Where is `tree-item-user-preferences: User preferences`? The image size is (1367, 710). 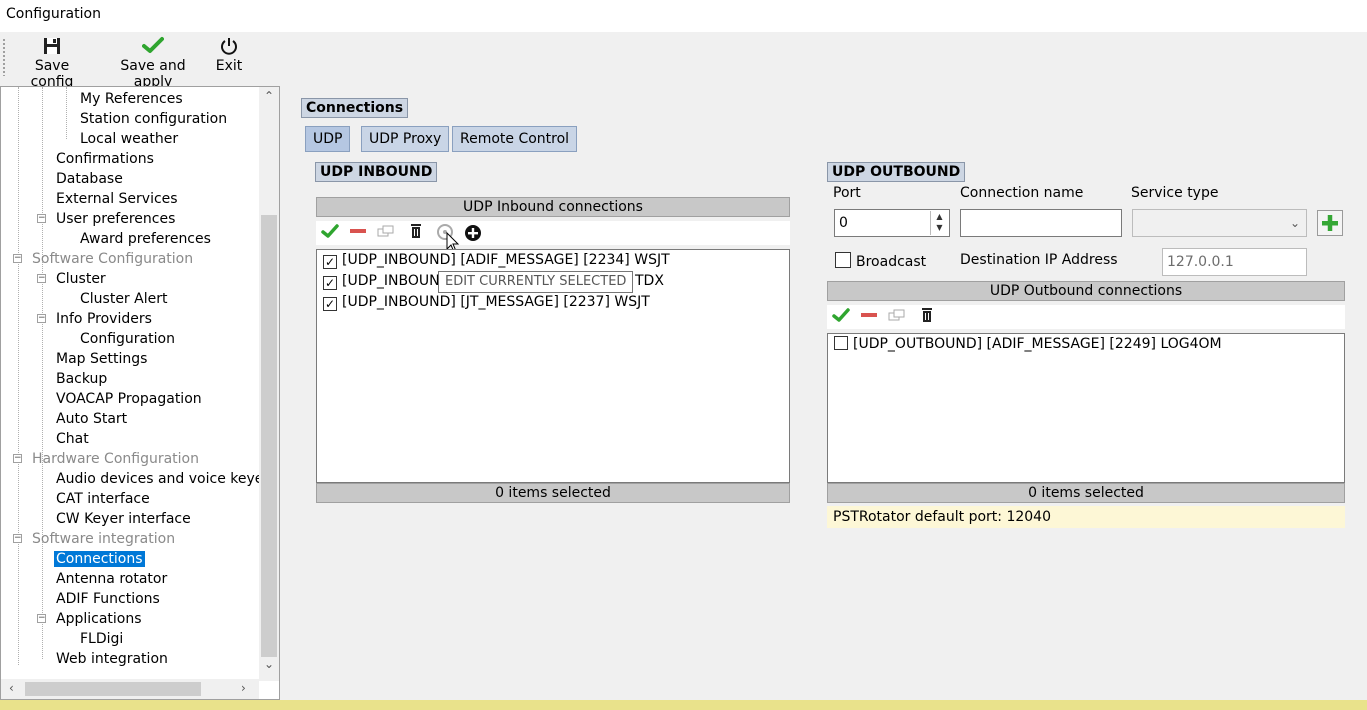
tree-item-user-preferences: User preferences is located at coordinates (115, 219).